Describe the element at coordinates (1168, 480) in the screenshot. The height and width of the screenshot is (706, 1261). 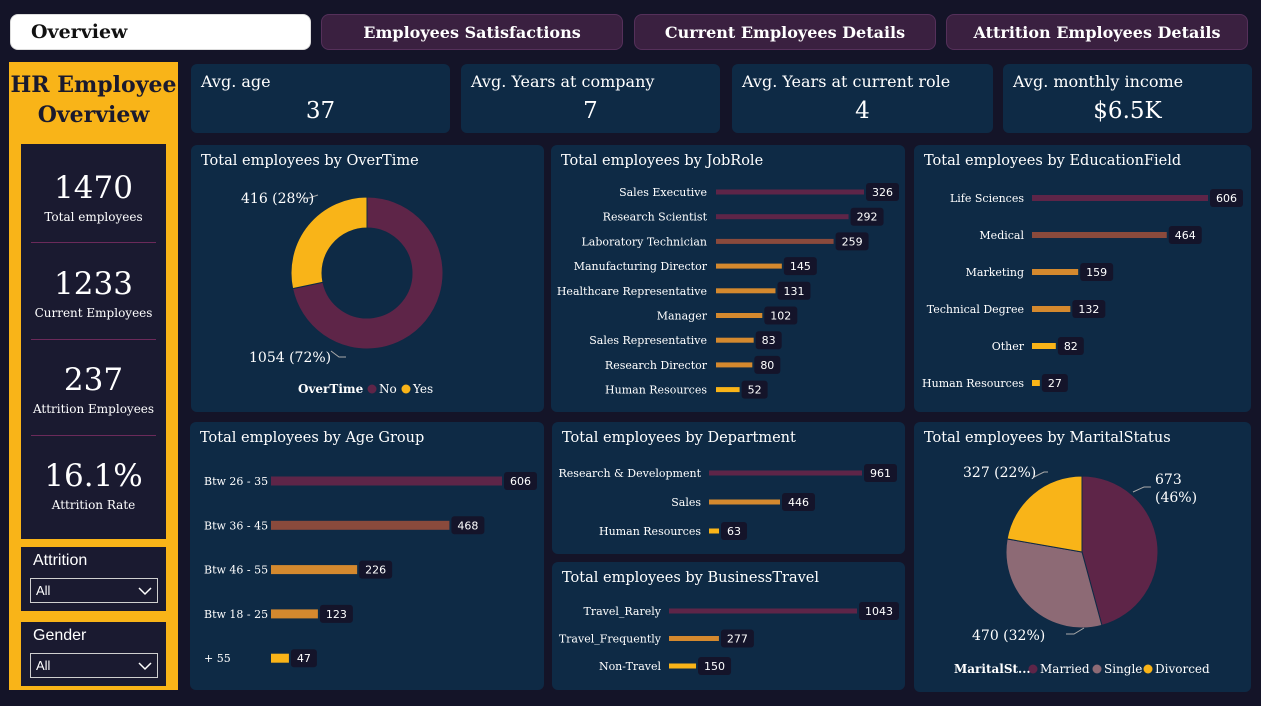
I see `slice-label-married: 673` at that location.